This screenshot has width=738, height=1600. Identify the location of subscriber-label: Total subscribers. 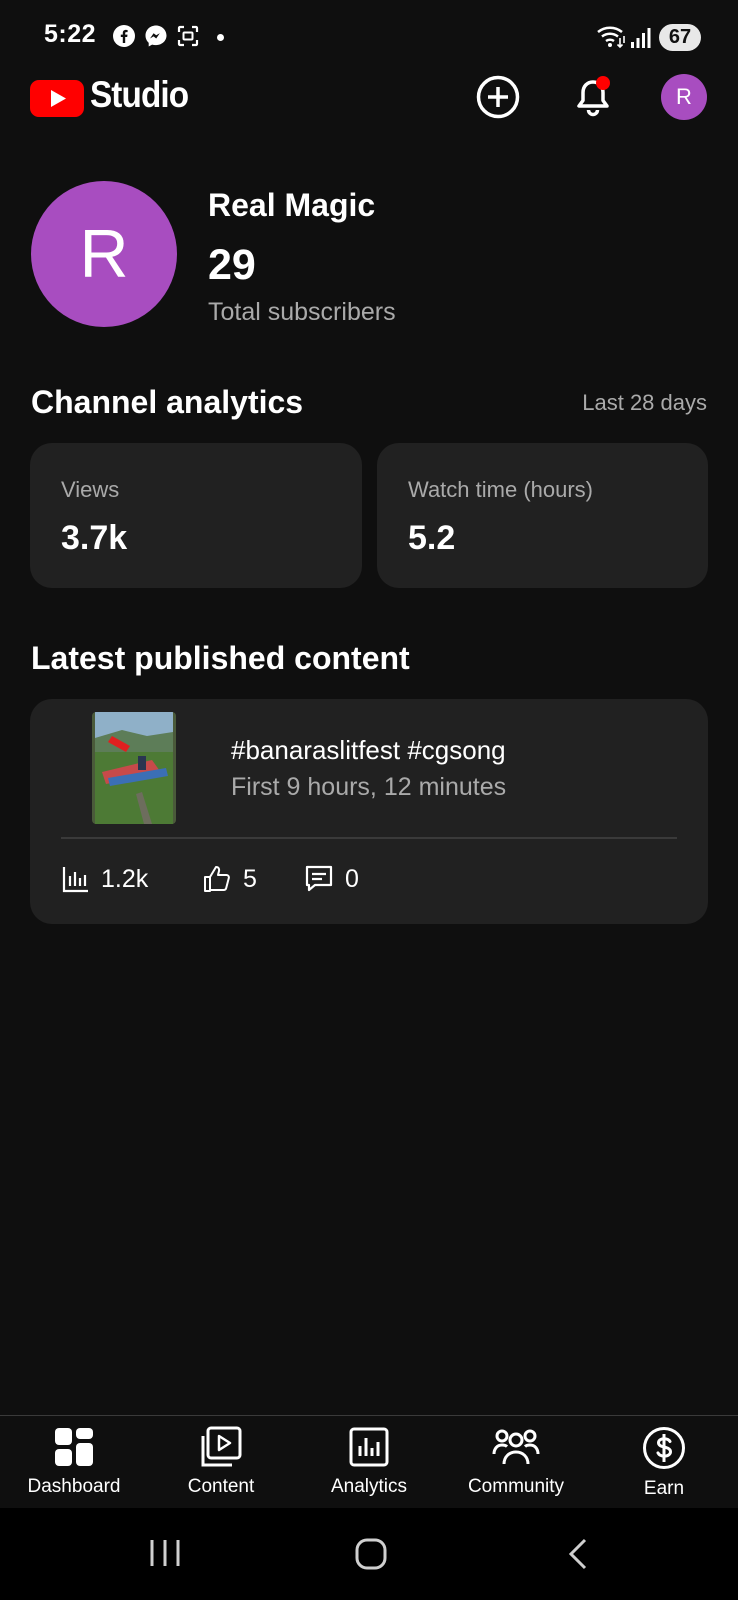
(302, 312).